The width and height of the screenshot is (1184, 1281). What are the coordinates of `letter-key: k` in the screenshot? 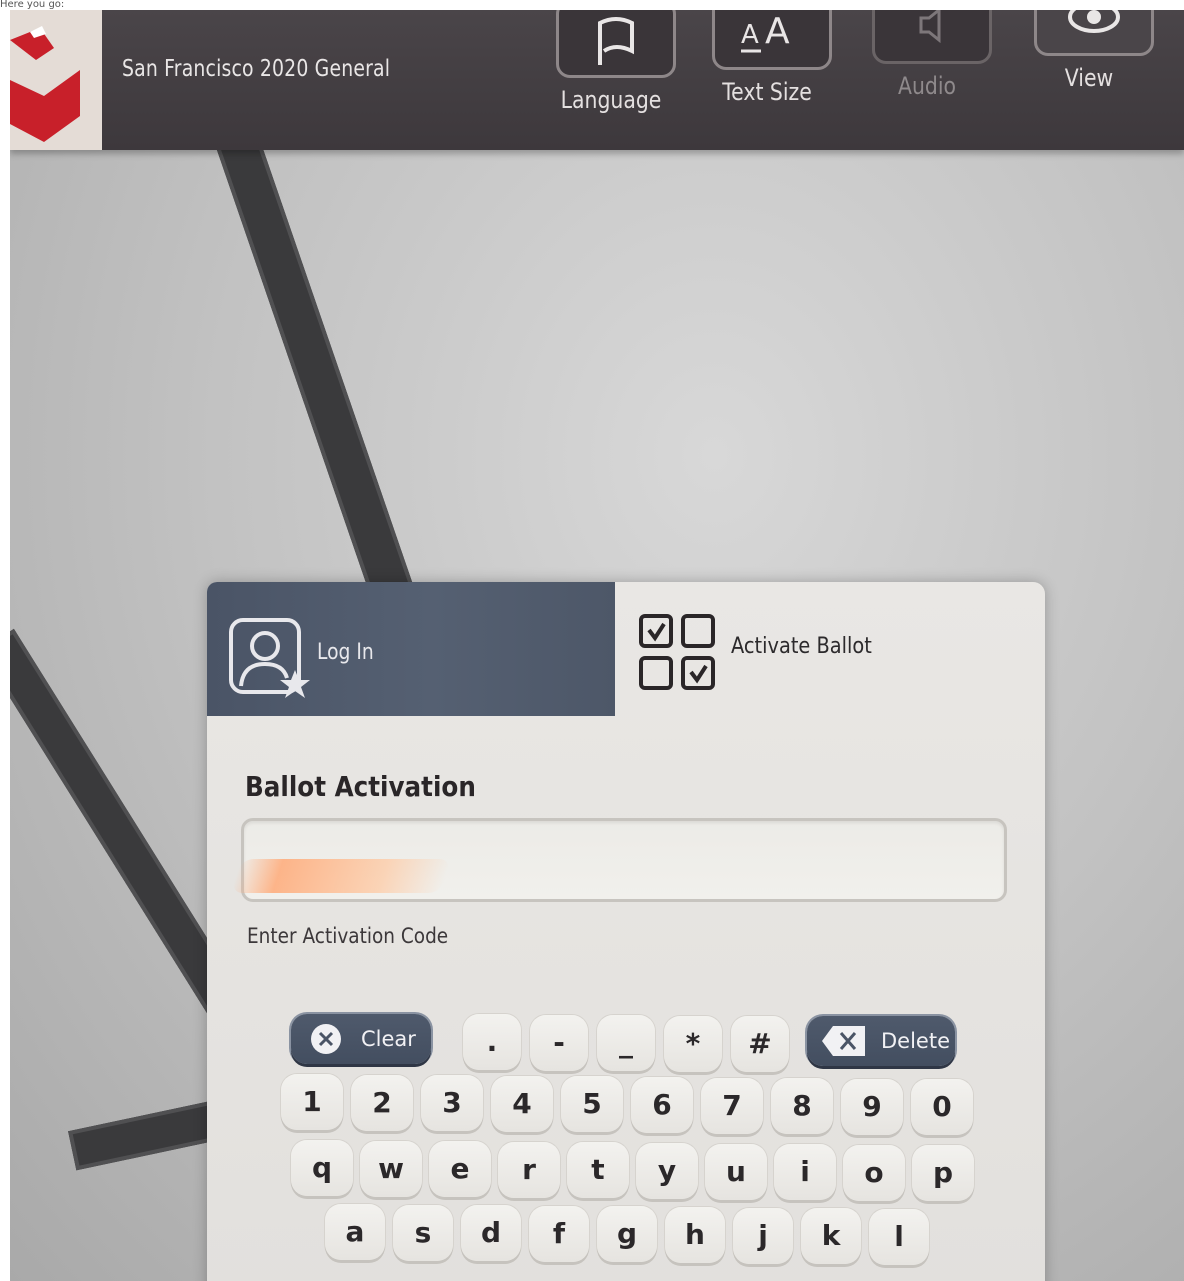 It's located at (831, 1236).